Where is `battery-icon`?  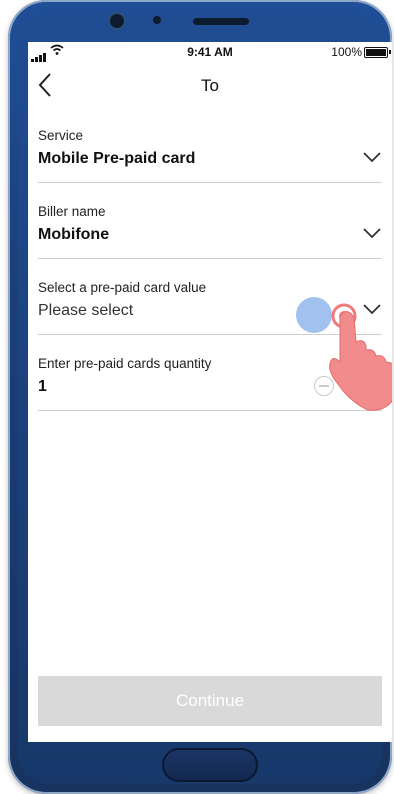
battery-icon is located at coordinates (376, 52).